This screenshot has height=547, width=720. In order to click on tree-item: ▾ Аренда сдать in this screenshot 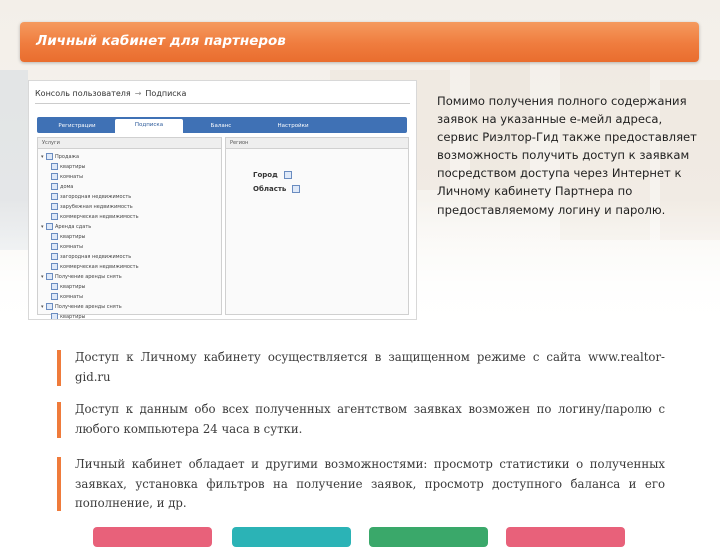, I will do `click(66, 226)`.